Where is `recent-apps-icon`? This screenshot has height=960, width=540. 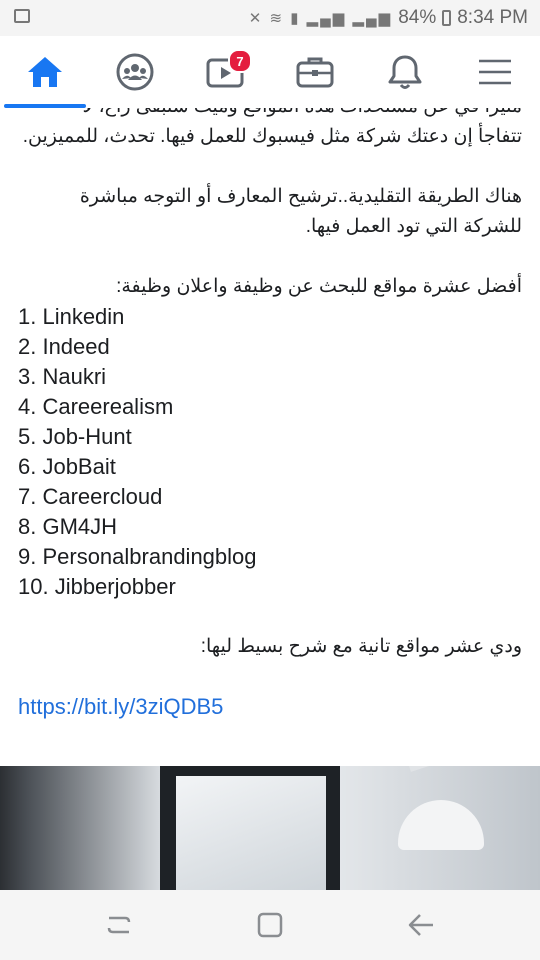
recent-apps-icon is located at coordinates (119, 925).